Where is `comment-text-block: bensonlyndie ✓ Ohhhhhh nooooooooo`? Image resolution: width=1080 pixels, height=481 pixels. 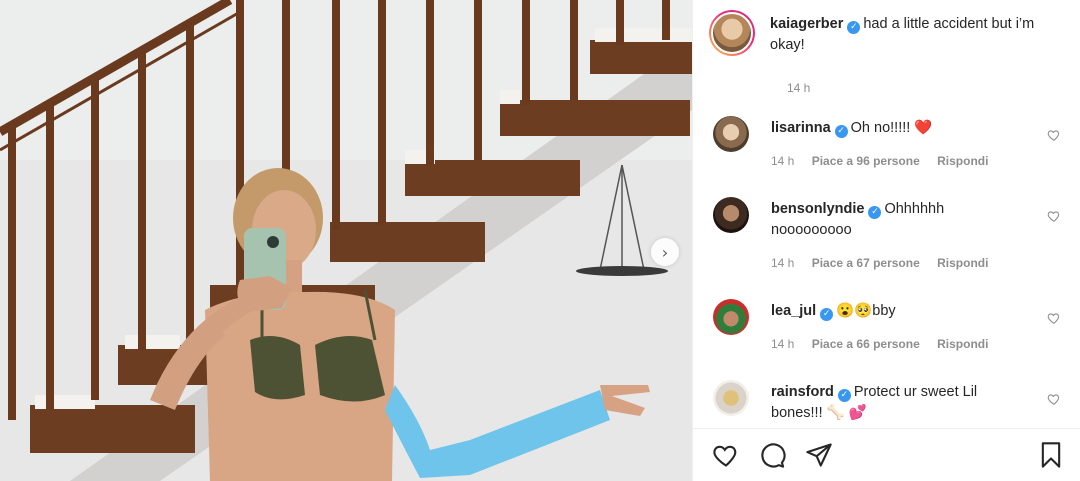 comment-text-block: bensonlyndie ✓ Ohhhhhh nooooooooo is located at coordinates (896, 220).